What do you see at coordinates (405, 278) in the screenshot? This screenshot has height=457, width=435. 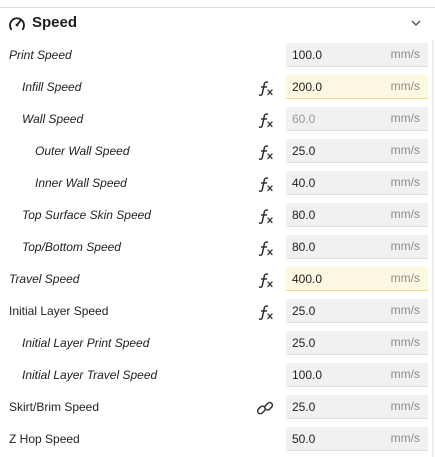 I see `travel-speed-unit: mm/s` at bounding box center [405, 278].